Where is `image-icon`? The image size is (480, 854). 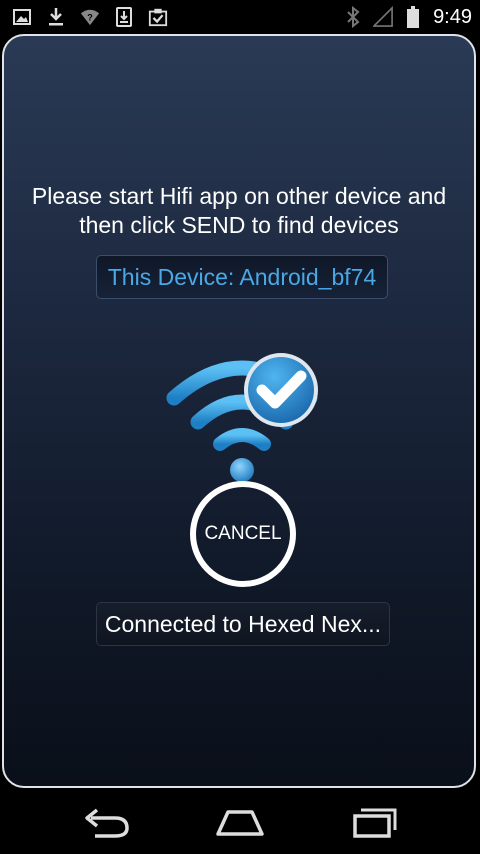 image-icon is located at coordinates (22, 17).